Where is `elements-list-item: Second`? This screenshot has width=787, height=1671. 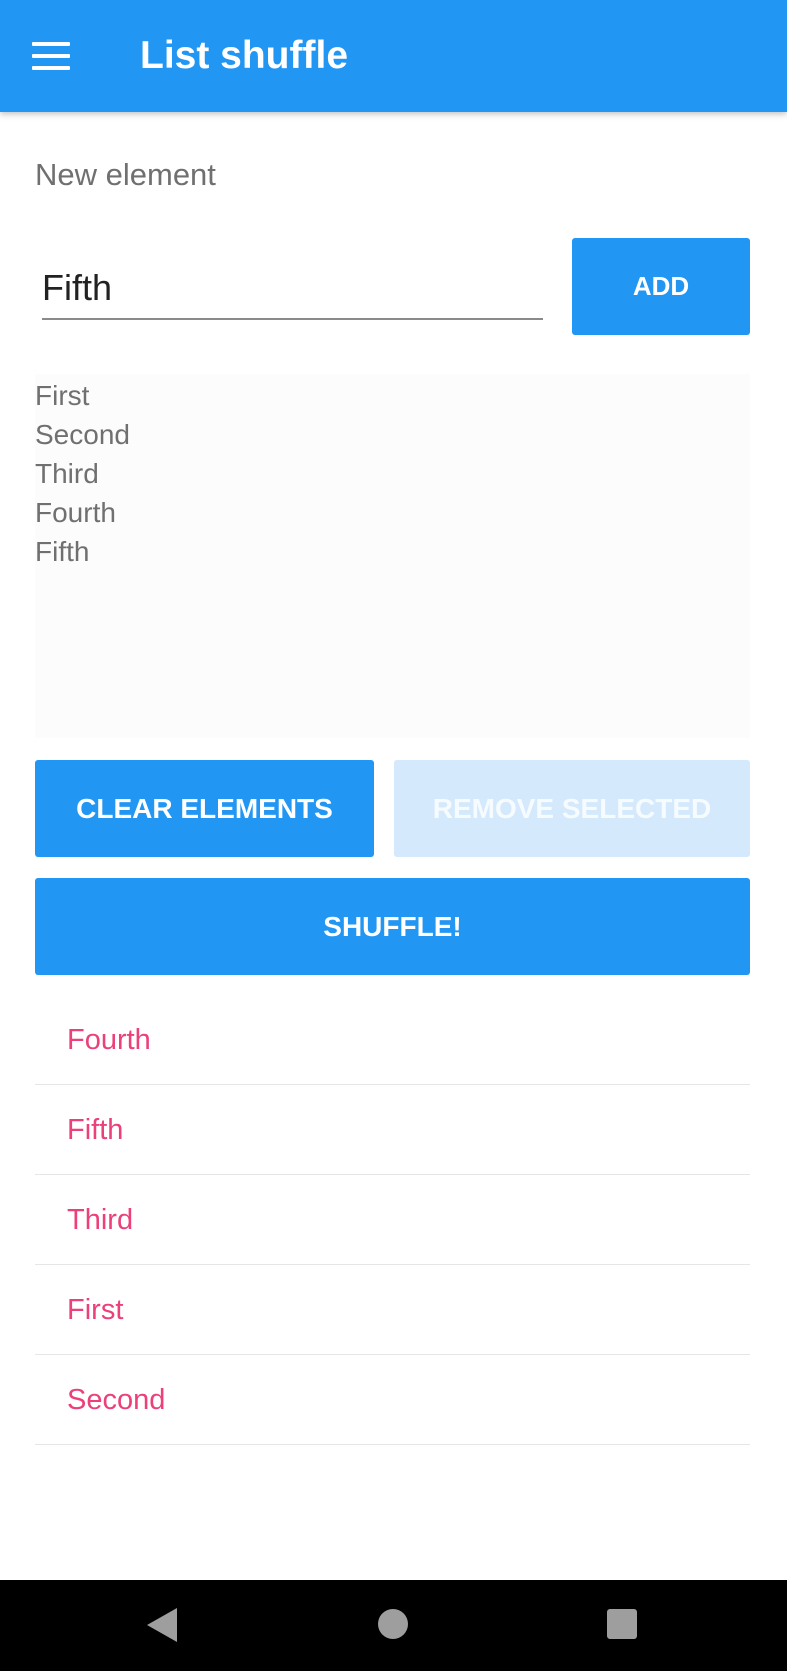 elements-list-item: Second is located at coordinates (392, 434).